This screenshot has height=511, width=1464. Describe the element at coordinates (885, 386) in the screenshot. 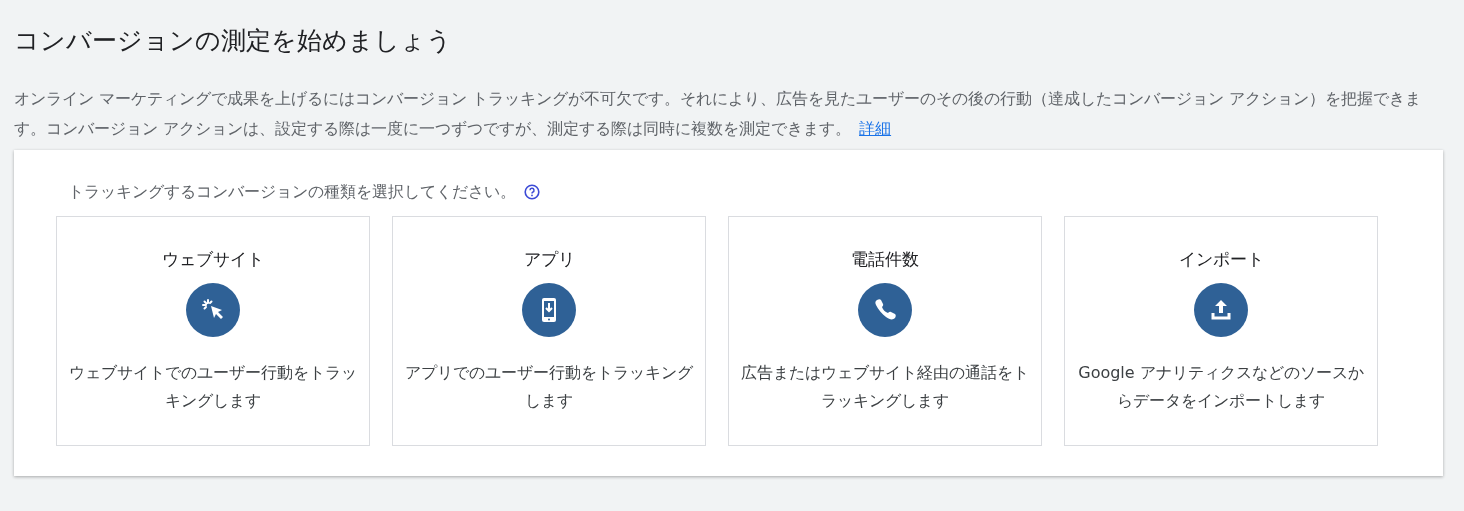

I see `option-description: 広告またはウェブサイト経由の通話をトラッキングします` at that location.